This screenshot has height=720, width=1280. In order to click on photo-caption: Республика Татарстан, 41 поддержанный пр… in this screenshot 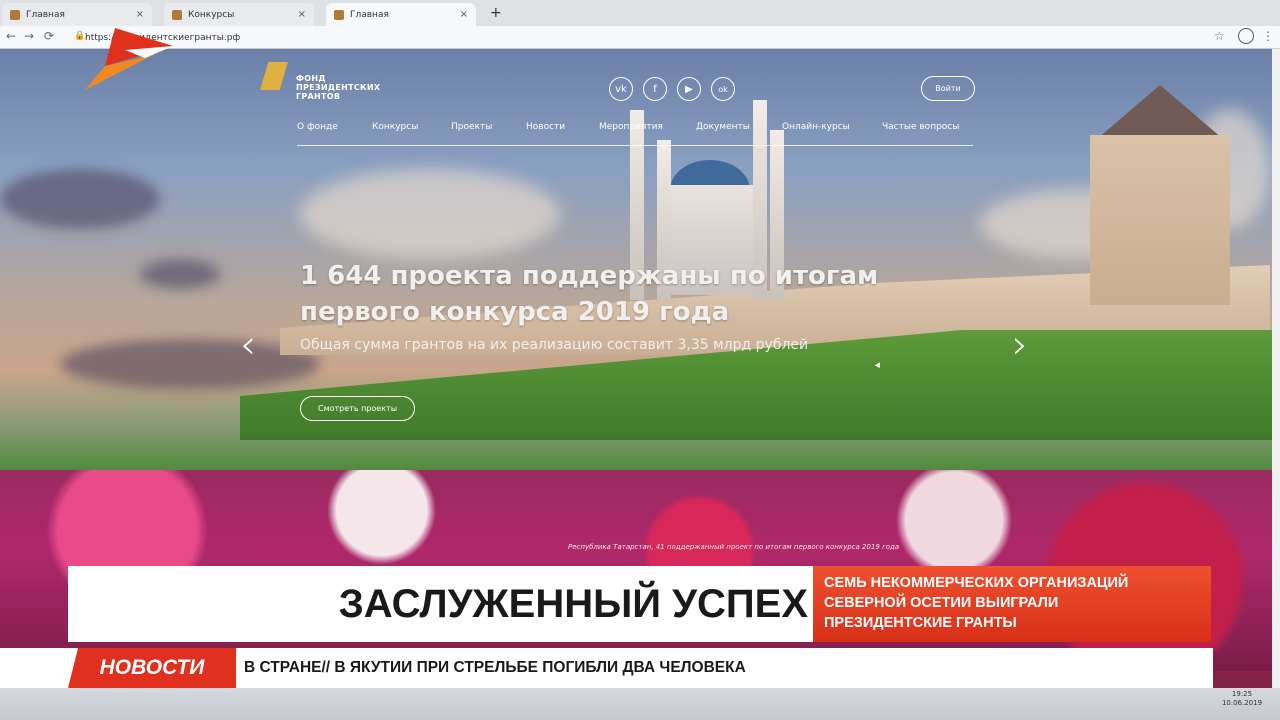, I will do `click(734, 547)`.